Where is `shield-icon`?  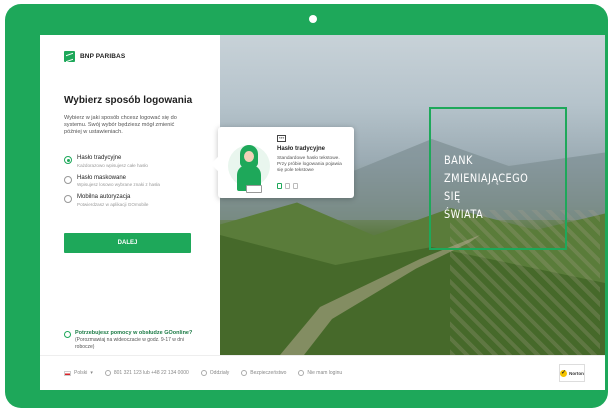 shield-icon is located at coordinates (244, 373).